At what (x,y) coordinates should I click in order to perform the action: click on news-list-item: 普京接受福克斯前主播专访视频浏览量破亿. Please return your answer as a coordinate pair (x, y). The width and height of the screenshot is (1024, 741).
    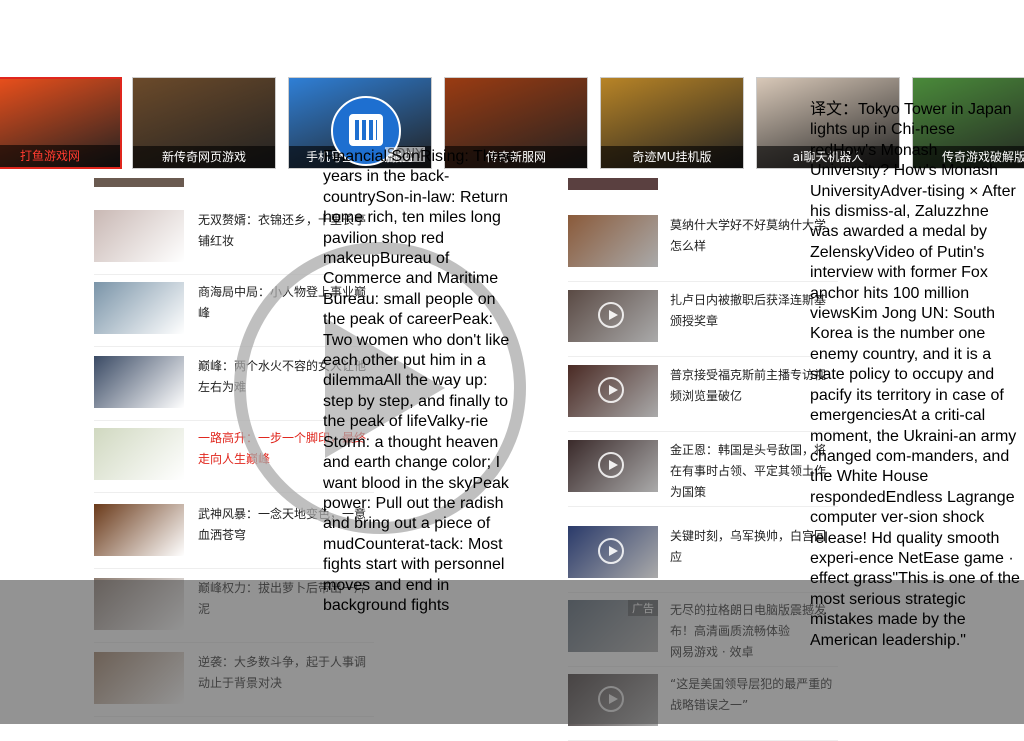
    Looking at the image, I should click on (703, 395).